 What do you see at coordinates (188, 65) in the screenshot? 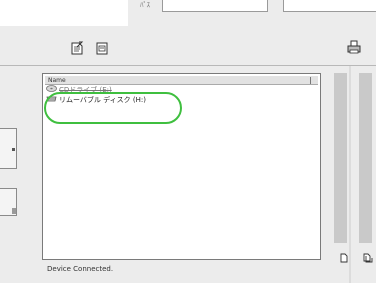
I see `toolbar-divider` at bounding box center [188, 65].